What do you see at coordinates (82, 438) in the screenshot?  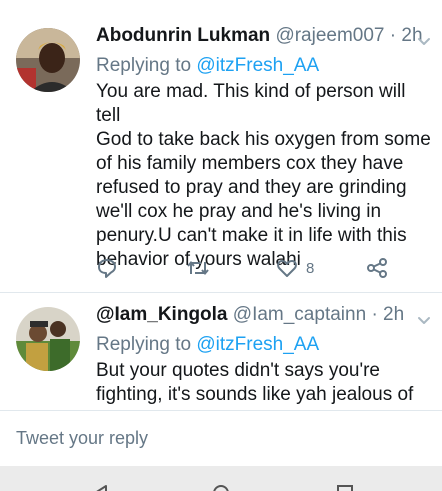 I see `reply-input: Tweet your reply` at bounding box center [82, 438].